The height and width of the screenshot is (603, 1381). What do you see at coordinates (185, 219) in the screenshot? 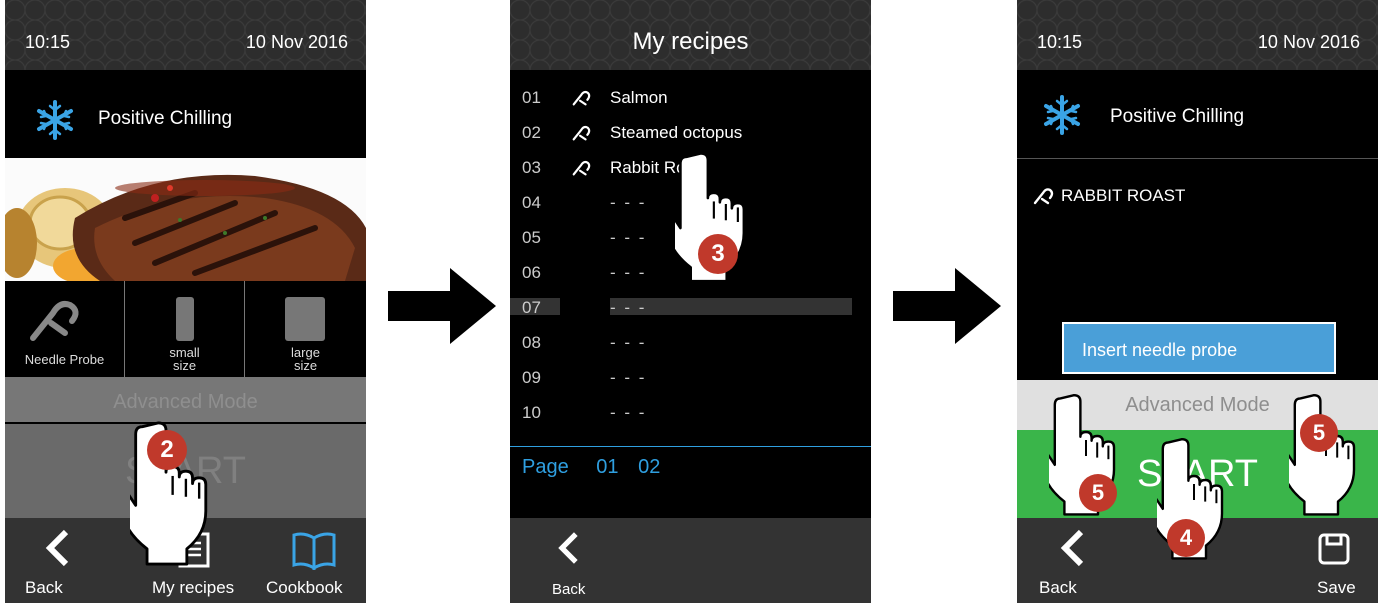
I see `food-image` at bounding box center [185, 219].